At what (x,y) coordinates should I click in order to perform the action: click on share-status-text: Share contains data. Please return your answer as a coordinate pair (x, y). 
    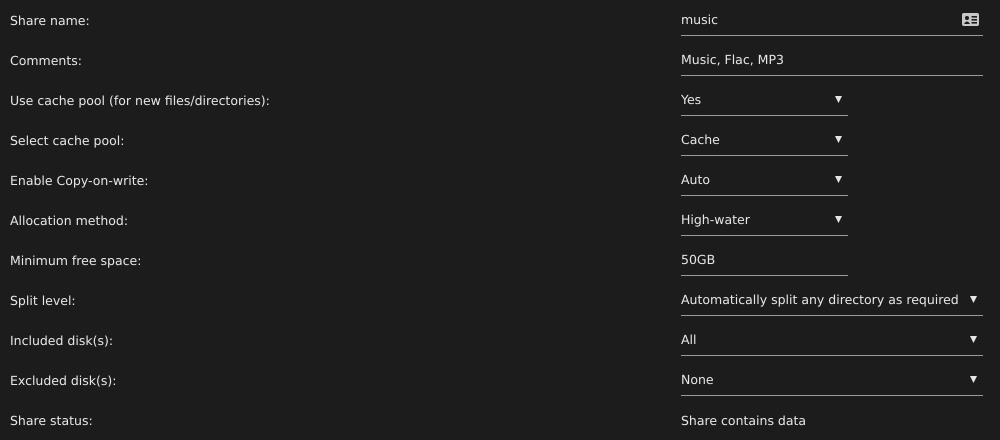
    Looking at the image, I should click on (744, 420).